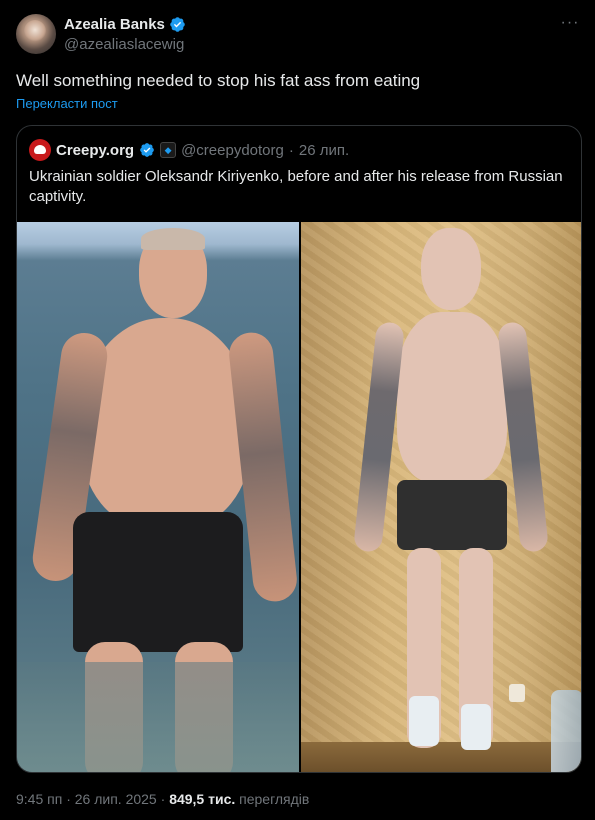 This screenshot has width=595, height=820. Describe the element at coordinates (168, 150) in the screenshot. I see `affiliate-badge-icon: ◆` at that location.